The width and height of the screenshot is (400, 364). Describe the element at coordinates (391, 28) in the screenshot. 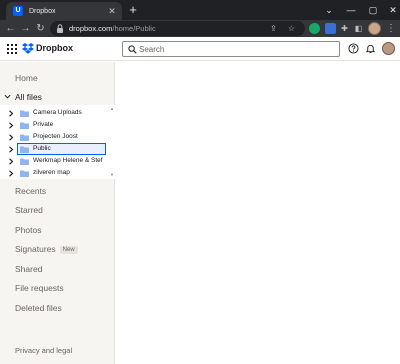

I see `browser-menu-icon: ⋮` at that location.